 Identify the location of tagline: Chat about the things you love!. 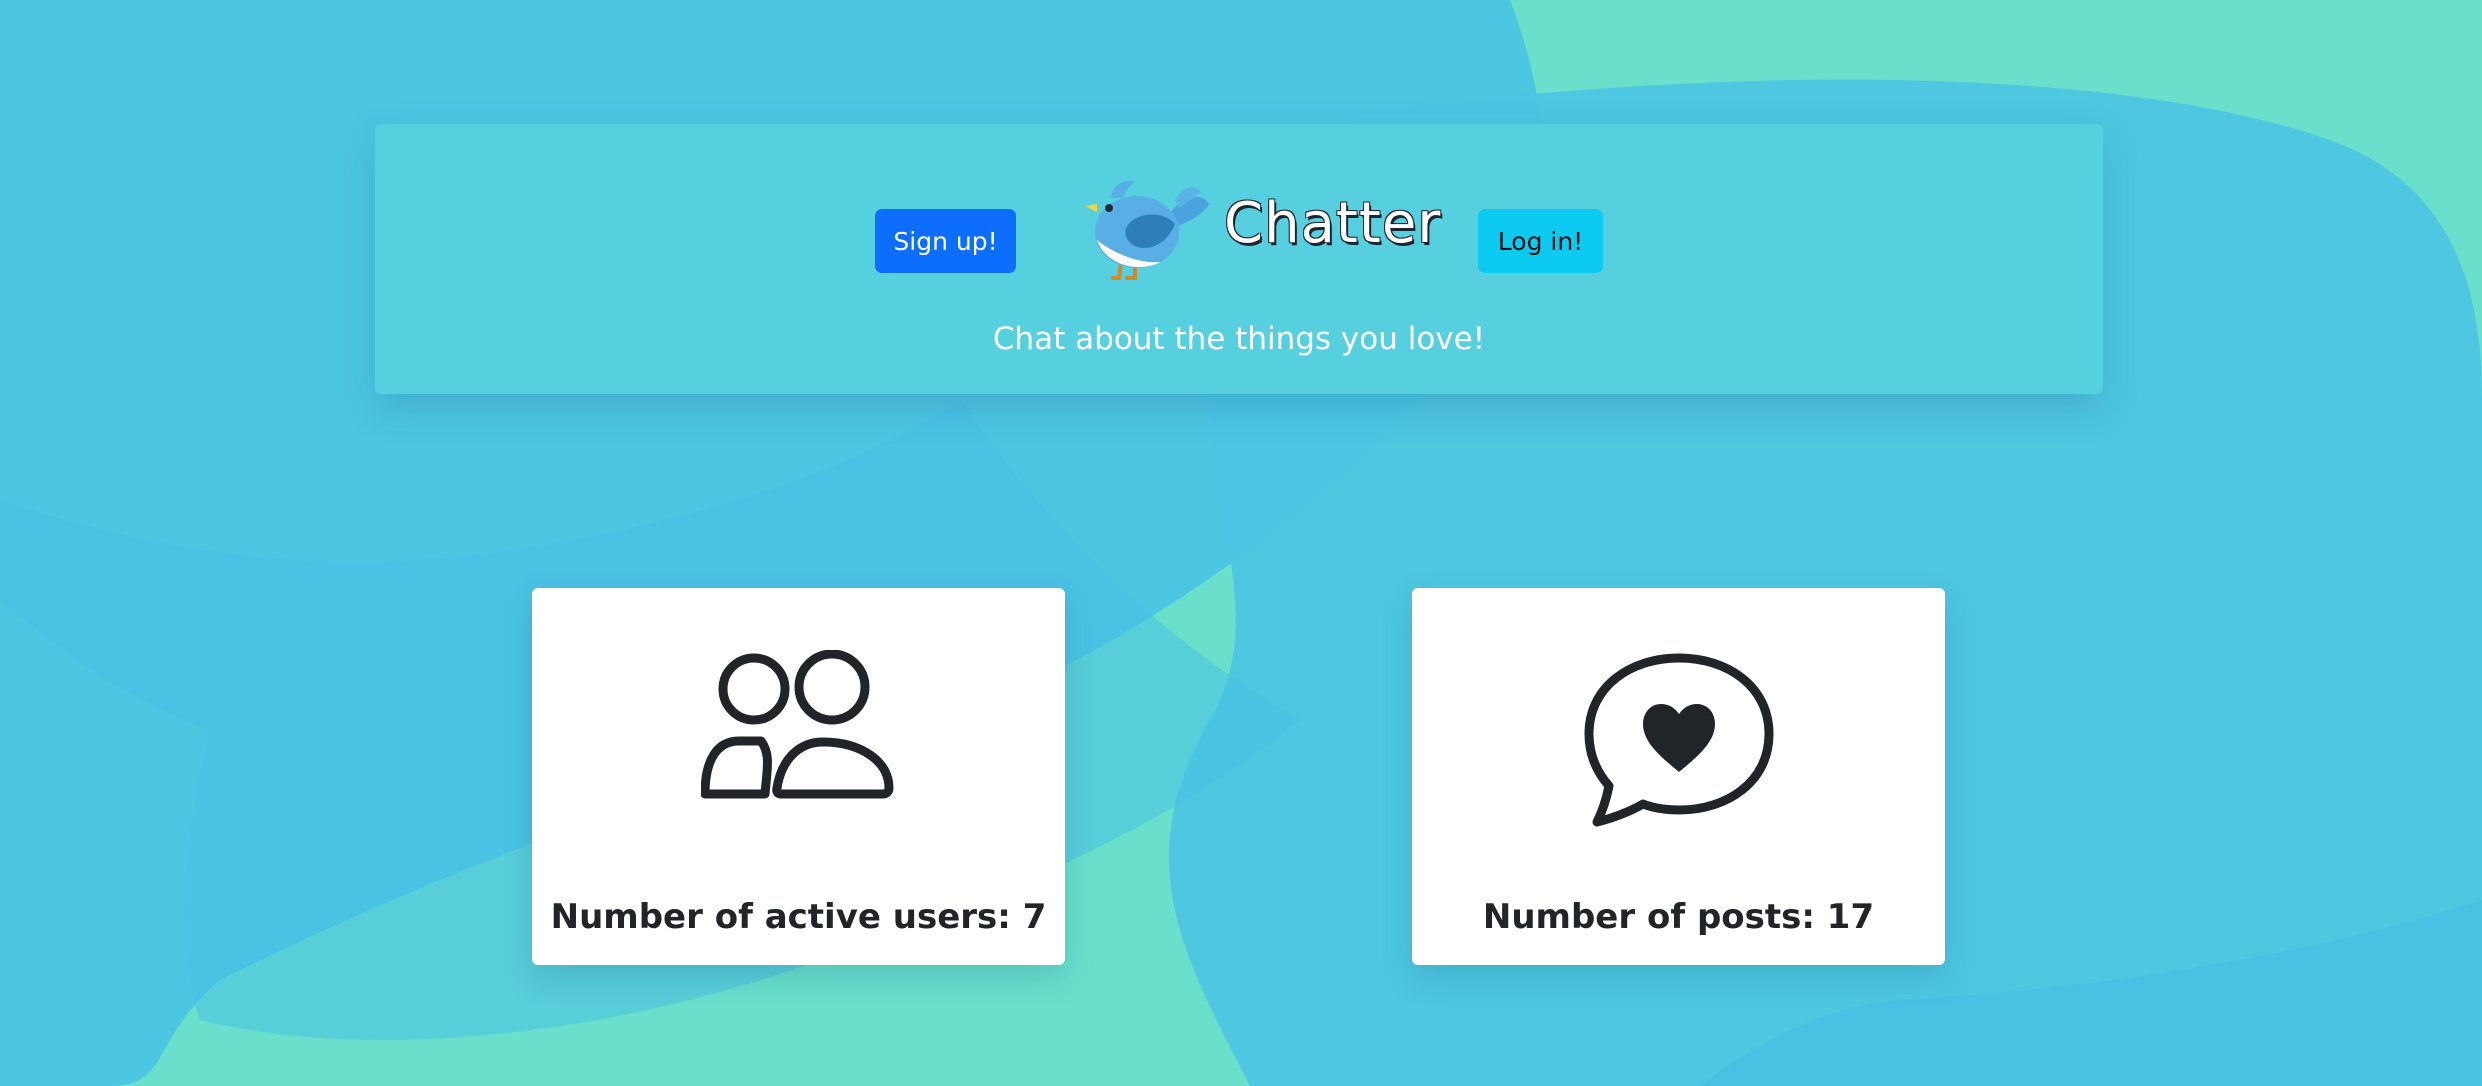
(1239, 339).